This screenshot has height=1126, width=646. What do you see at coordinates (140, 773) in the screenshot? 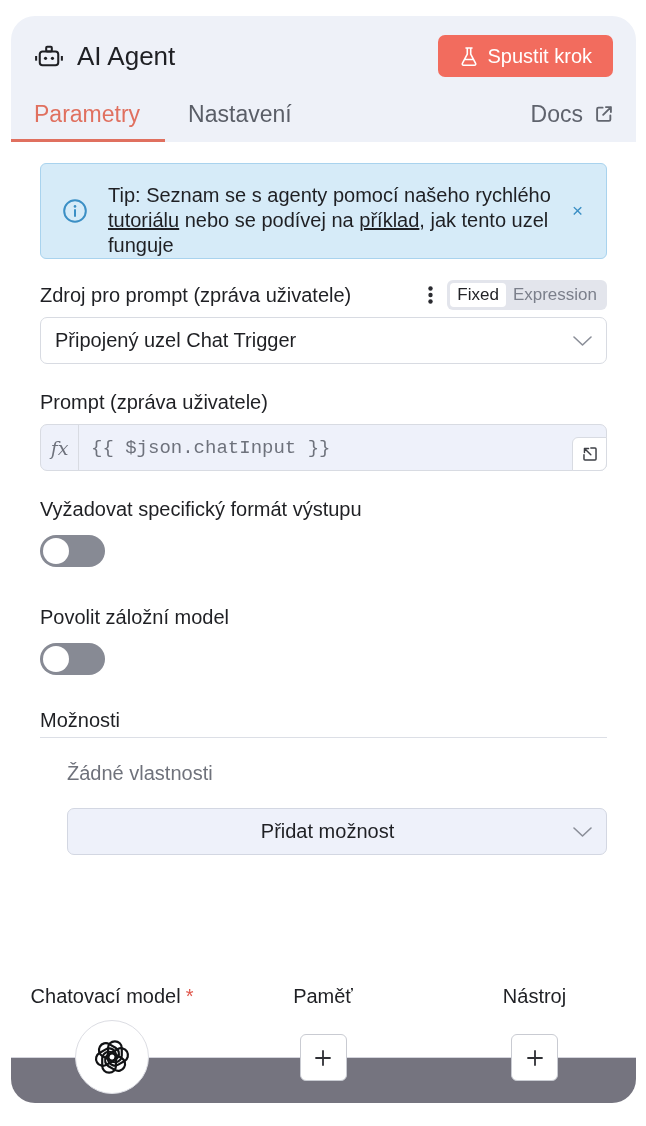
I see `empty-state-text: Žádné vlastnosti` at bounding box center [140, 773].